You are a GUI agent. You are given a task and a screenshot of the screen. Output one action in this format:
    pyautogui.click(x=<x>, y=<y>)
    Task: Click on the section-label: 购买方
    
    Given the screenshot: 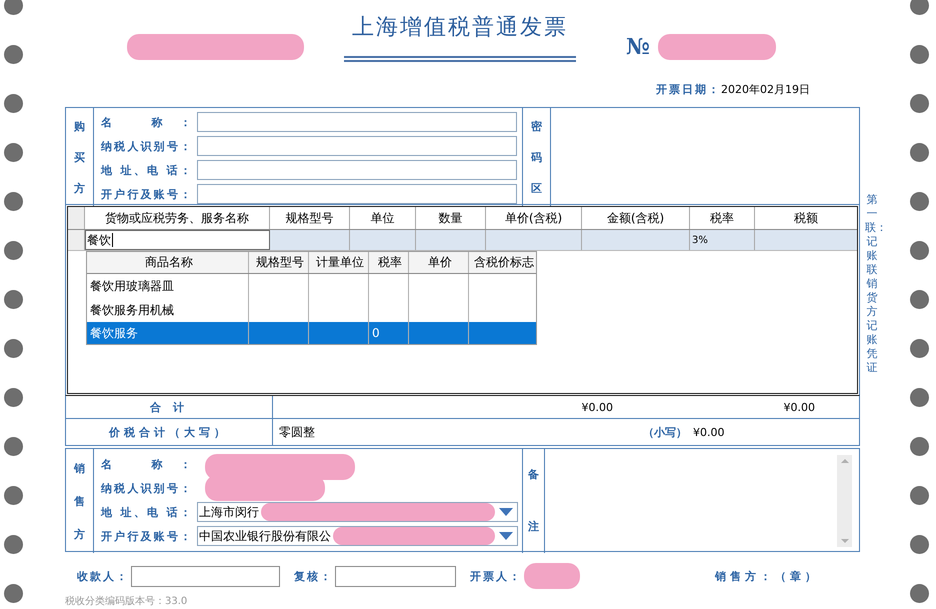 What is the action you would take?
    pyautogui.click(x=80, y=157)
    